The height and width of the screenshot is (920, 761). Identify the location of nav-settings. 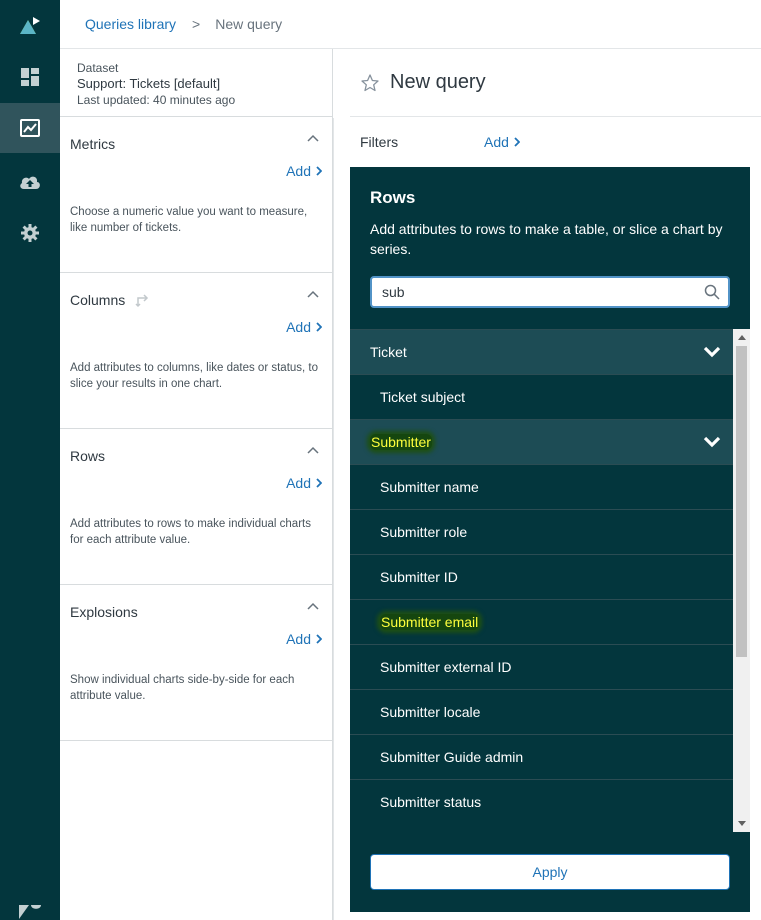
(30, 233).